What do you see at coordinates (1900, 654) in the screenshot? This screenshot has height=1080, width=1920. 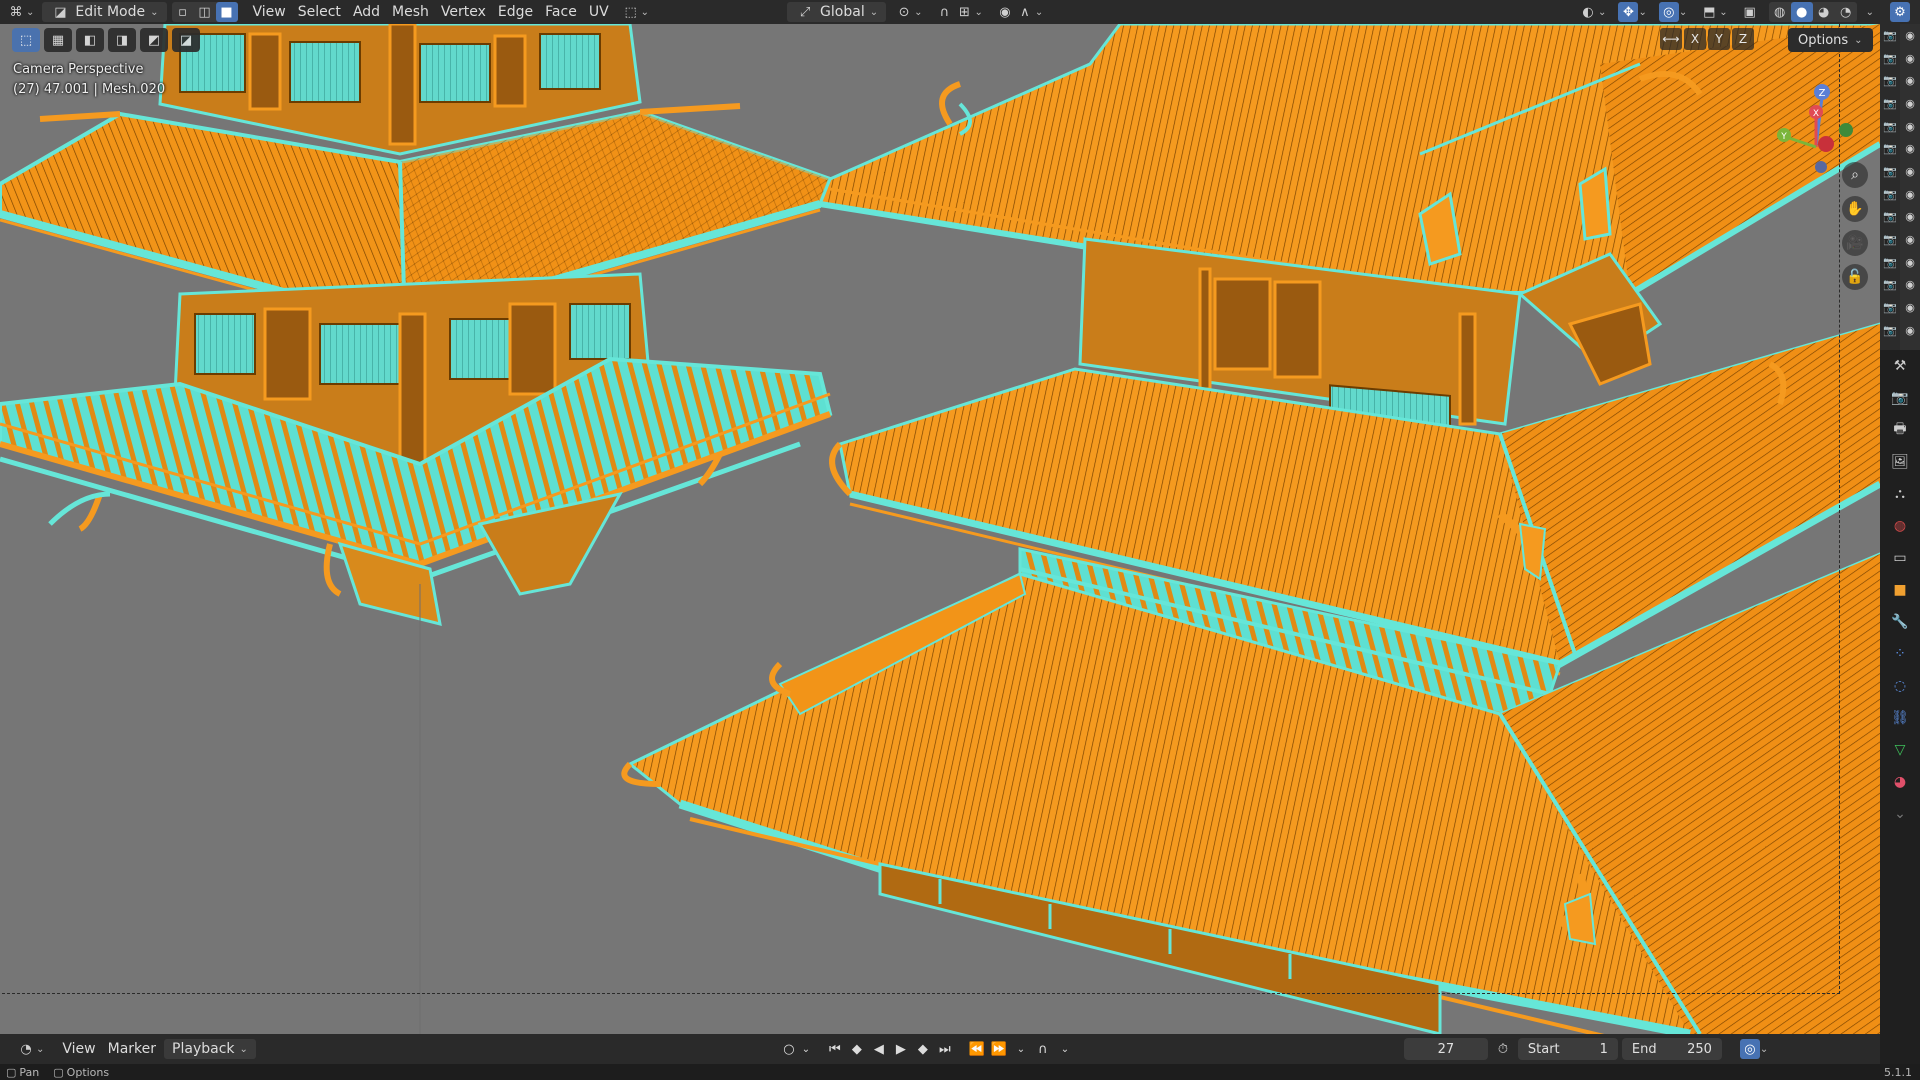 I see `particles-icon: ⁘` at bounding box center [1900, 654].